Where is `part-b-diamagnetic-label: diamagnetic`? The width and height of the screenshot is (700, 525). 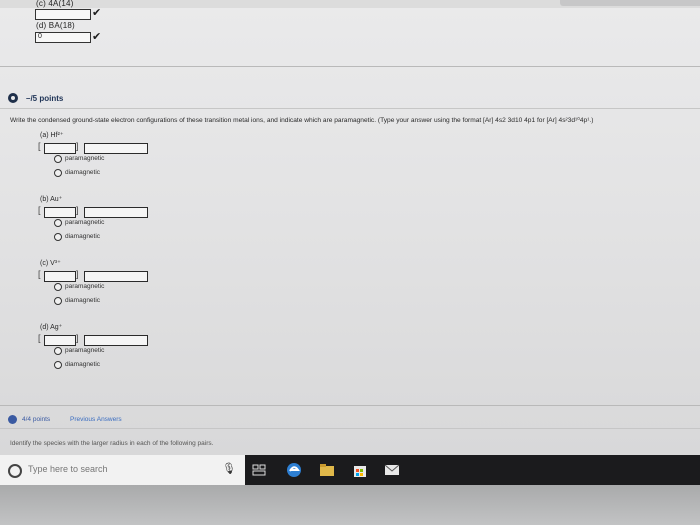 part-b-diamagnetic-label: diamagnetic is located at coordinates (83, 236).